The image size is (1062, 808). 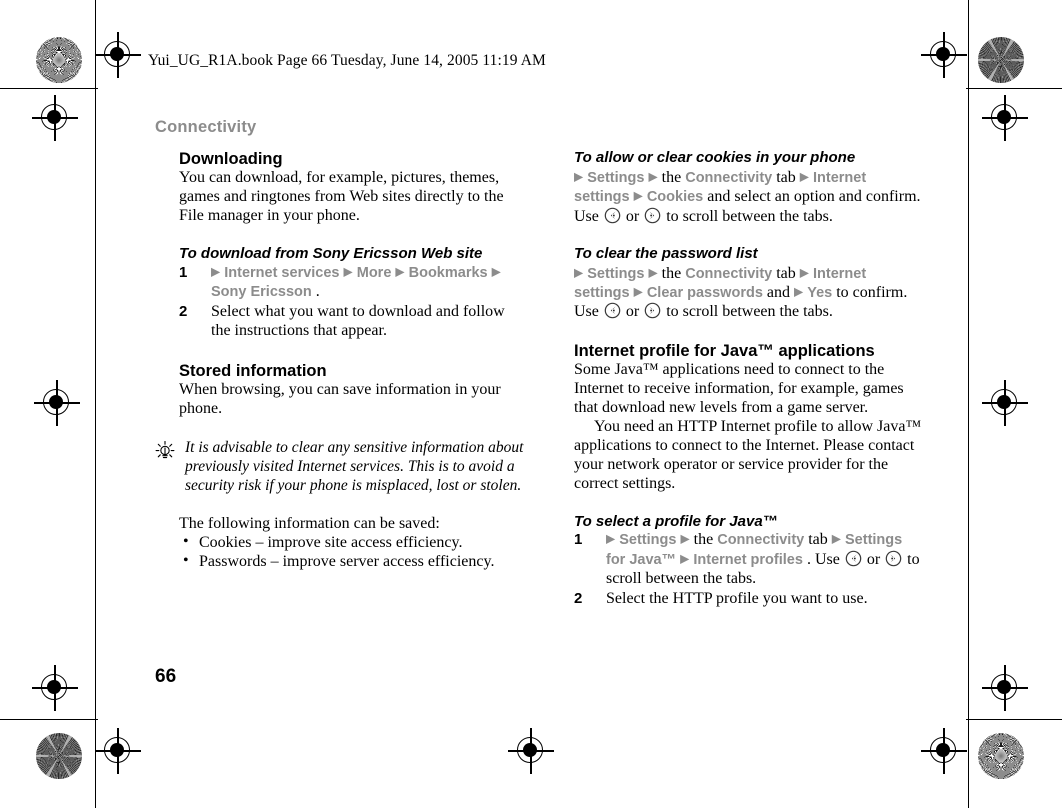 I want to click on trim-line-bottom-left, so click(x=49, y=719).